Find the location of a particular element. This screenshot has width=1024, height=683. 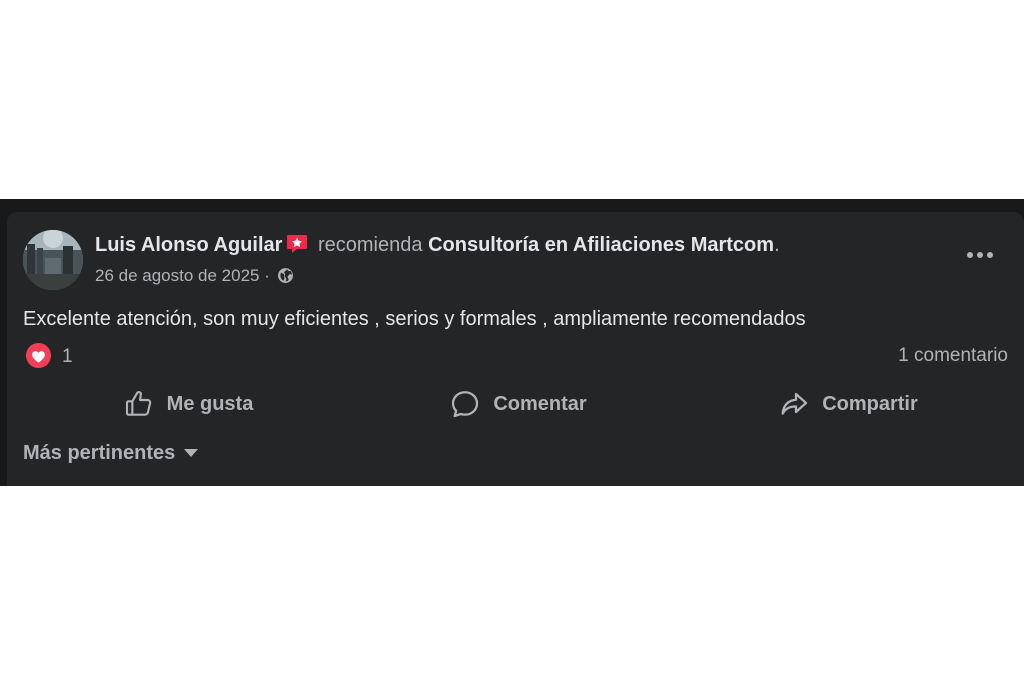

like-button: Me gusta is located at coordinates (188, 404).